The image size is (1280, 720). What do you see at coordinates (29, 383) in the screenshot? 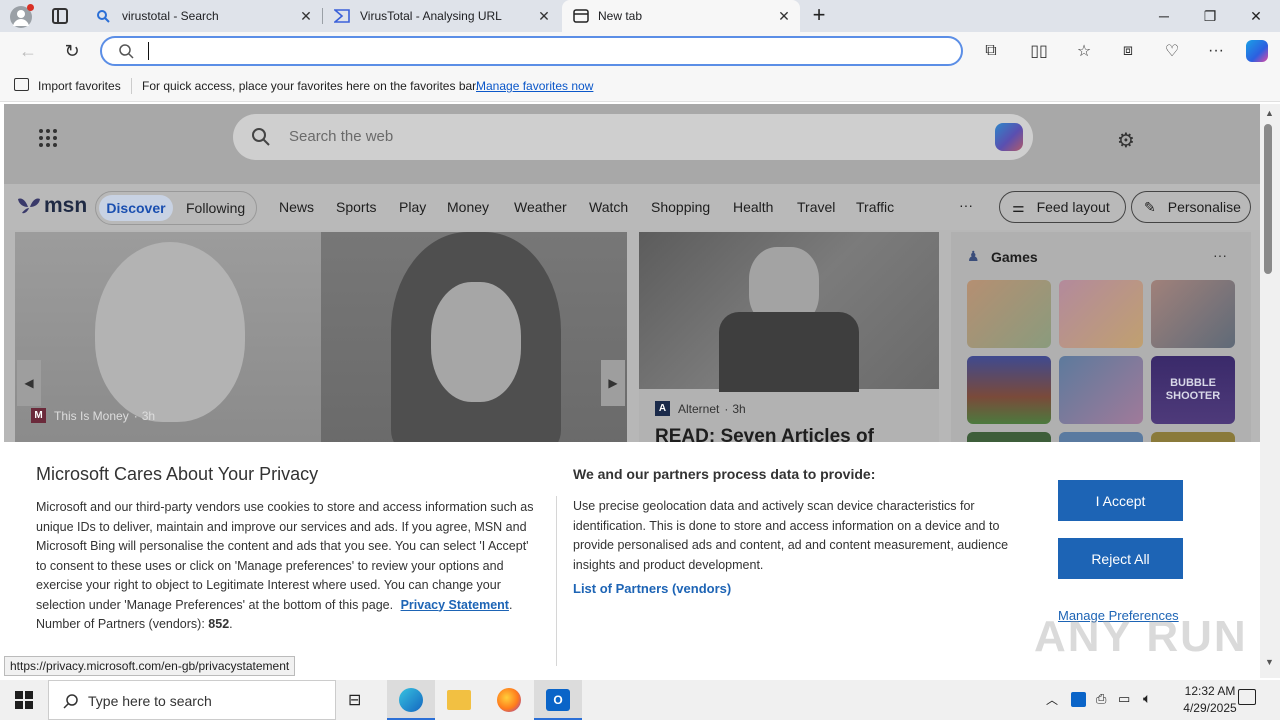
I see `carousel-prev-icon: ◀` at bounding box center [29, 383].